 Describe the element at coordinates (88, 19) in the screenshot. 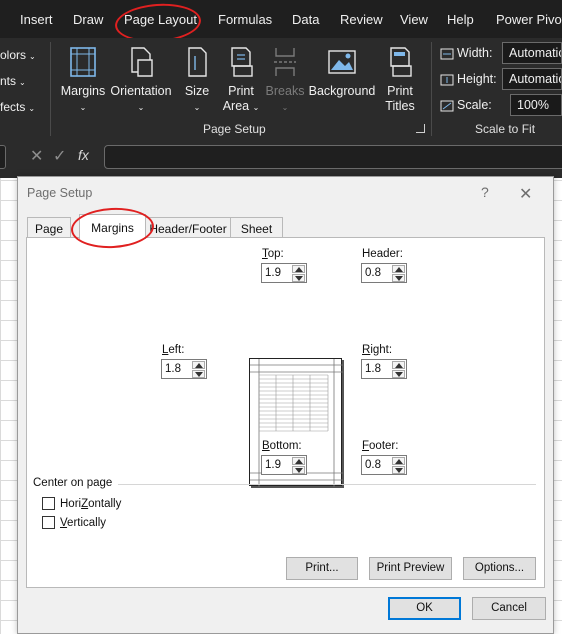

I see `tab-draw: Draw` at that location.